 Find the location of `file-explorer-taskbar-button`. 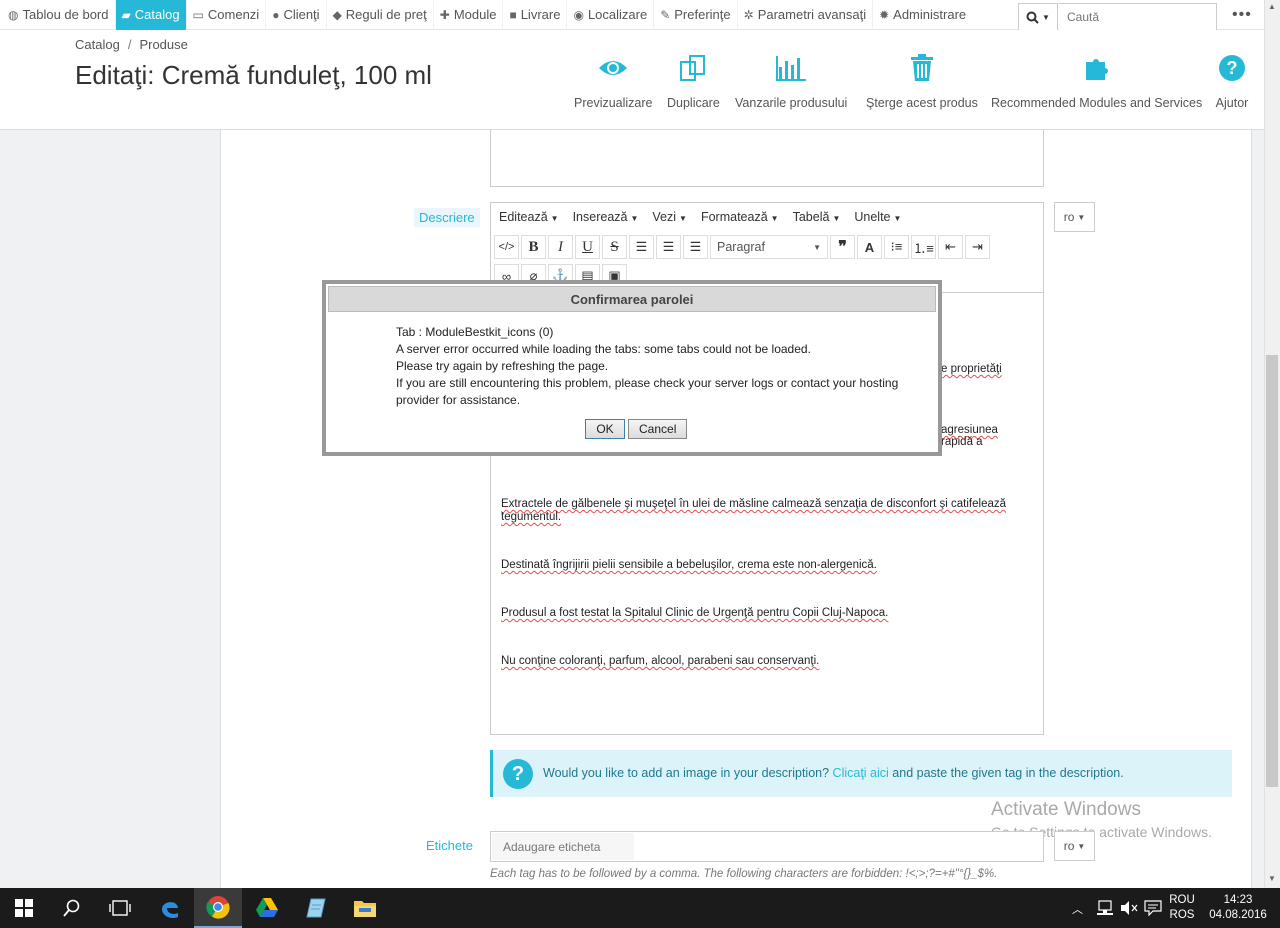

file-explorer-taskbar-button is located at coordinates (365, 908).